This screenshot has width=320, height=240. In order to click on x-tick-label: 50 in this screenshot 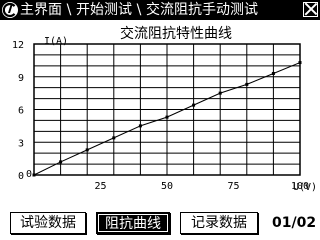, I will do `click(167, 186)`.